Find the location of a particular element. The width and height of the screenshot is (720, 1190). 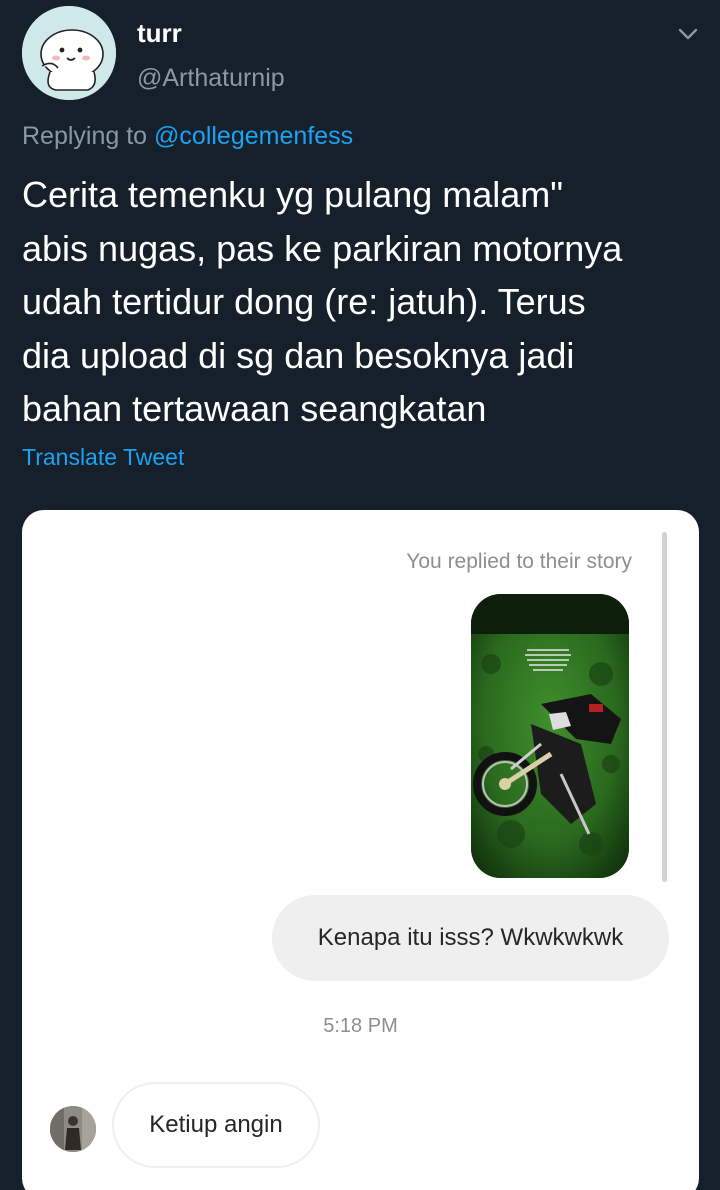

sender-avatar is located at coordinates (73, 1129).